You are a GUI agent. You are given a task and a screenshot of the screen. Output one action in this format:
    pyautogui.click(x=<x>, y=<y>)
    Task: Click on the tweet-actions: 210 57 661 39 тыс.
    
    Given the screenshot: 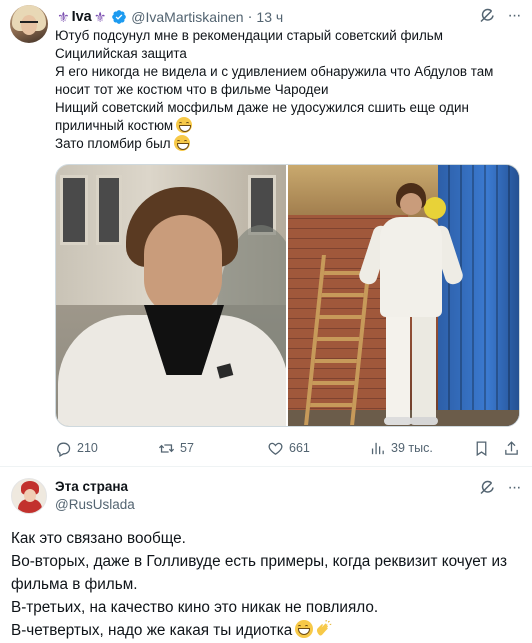 What is the action you would take?
    pyautogui.click(x=288, y=448)
    